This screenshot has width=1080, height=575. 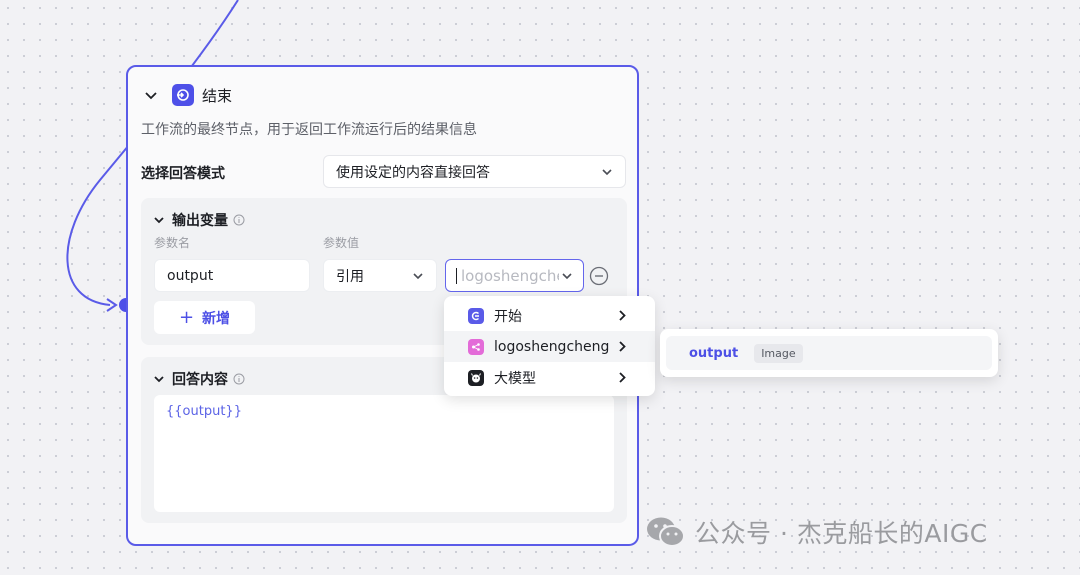 What do you see at coordinates (508, 316) in the screenshot?
I see `menu-item-label: 开始` at bounding box center [508, 316].